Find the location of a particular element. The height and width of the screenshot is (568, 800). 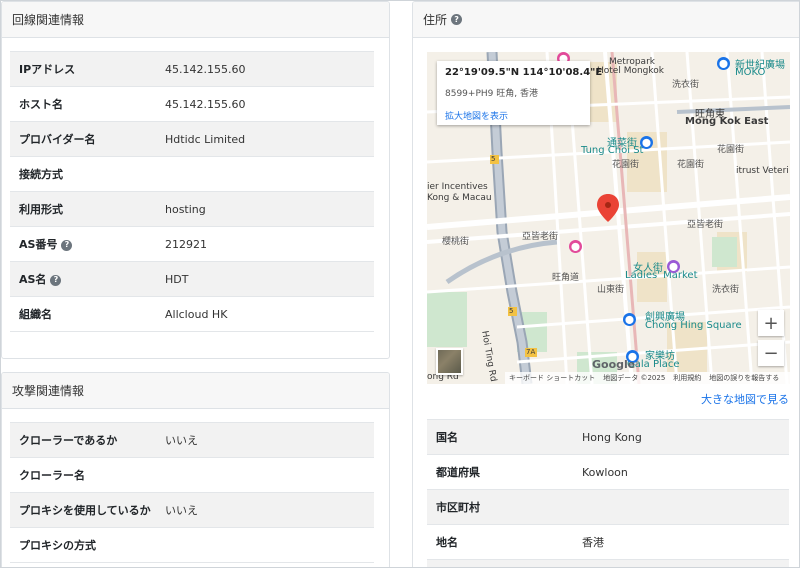

table-row: 都道府県 Kowloon is located at coordinates (608, 472).